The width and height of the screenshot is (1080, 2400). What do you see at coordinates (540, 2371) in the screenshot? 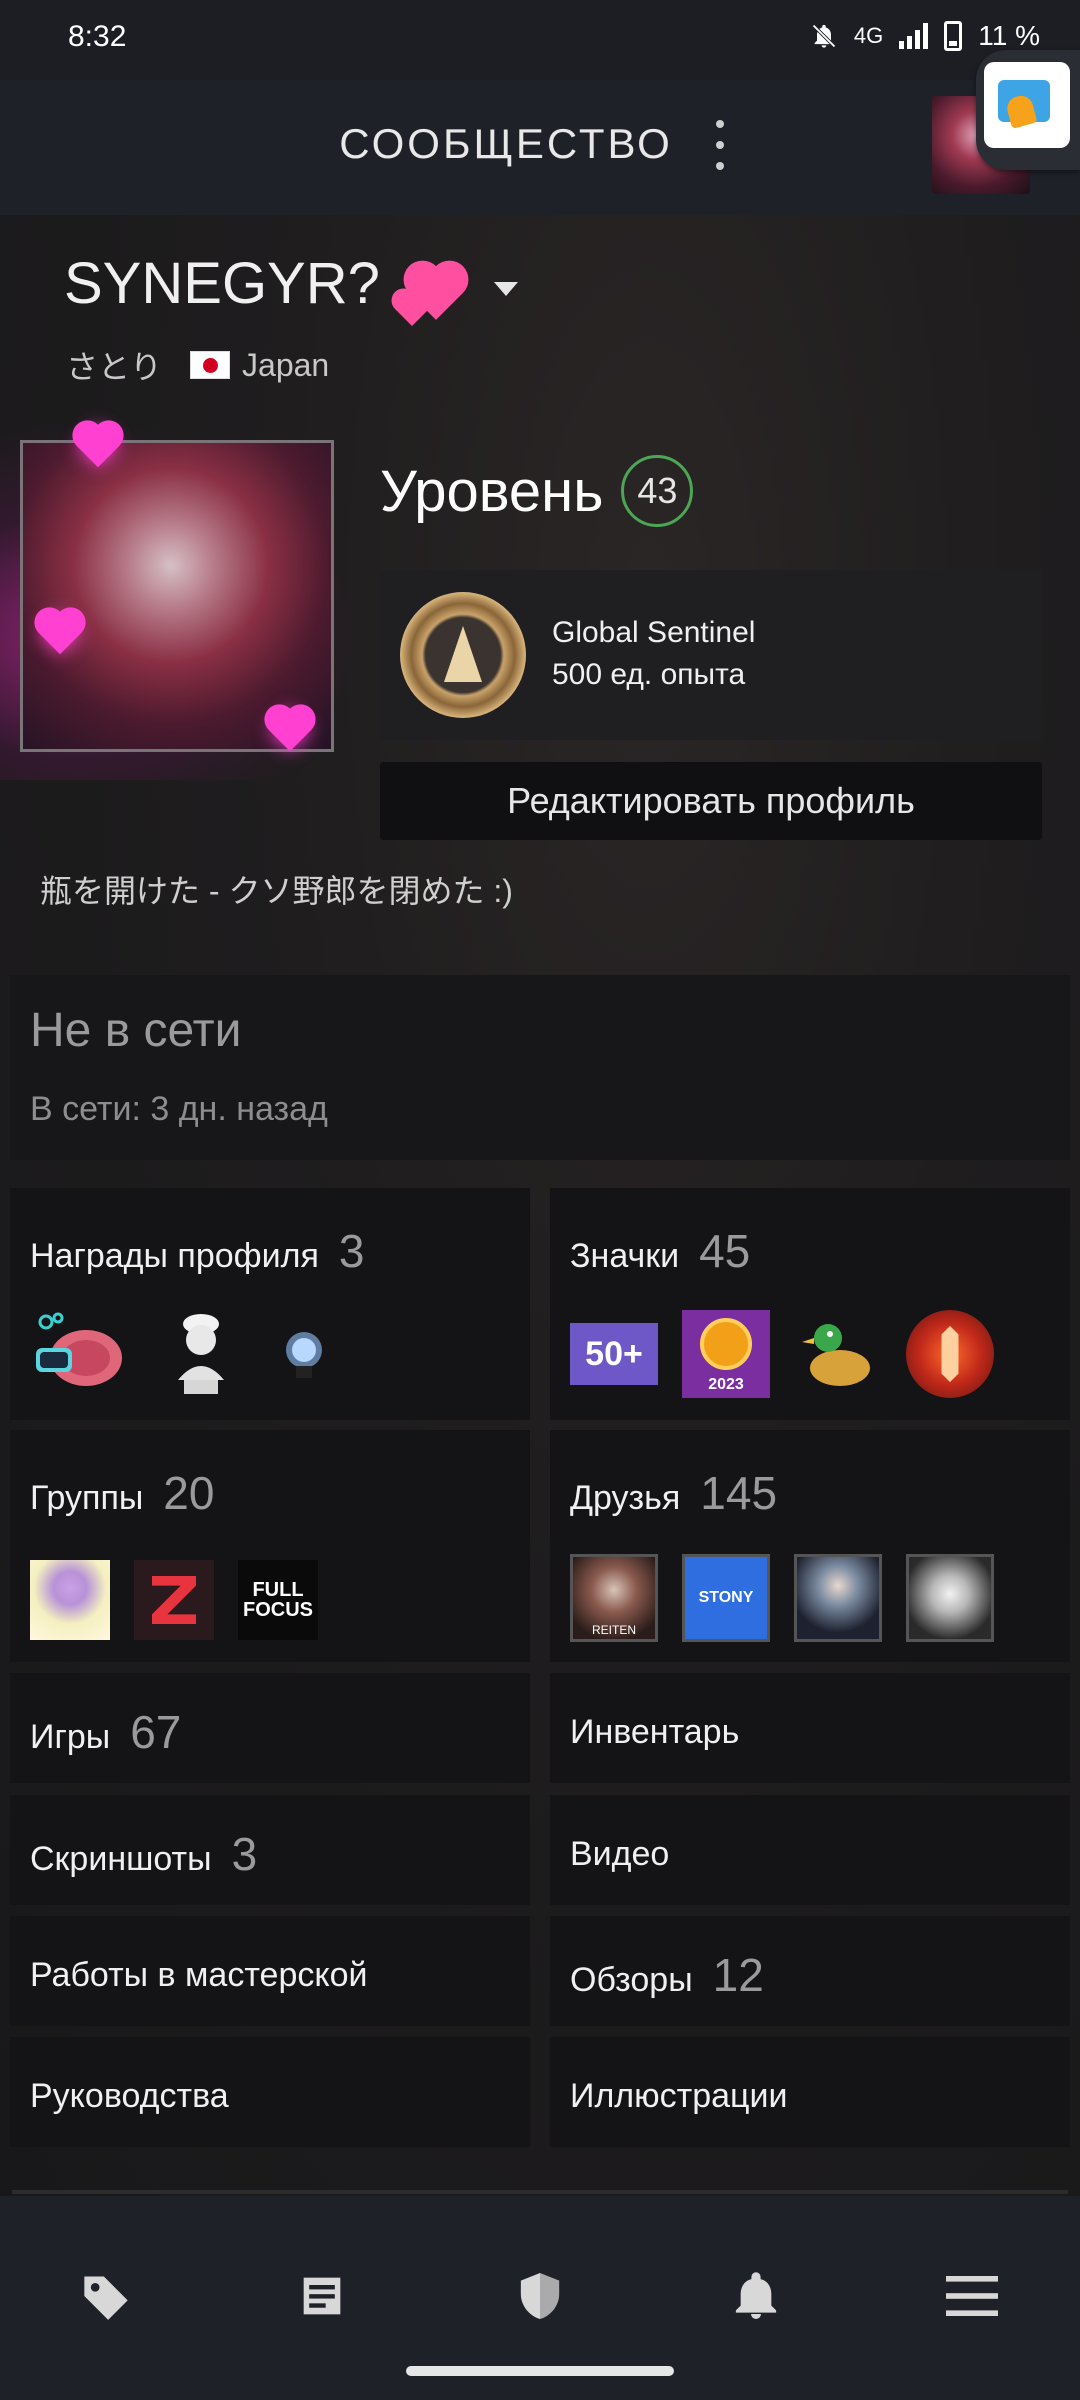
I see `home-indicator` at bounding box center [540, 2371].